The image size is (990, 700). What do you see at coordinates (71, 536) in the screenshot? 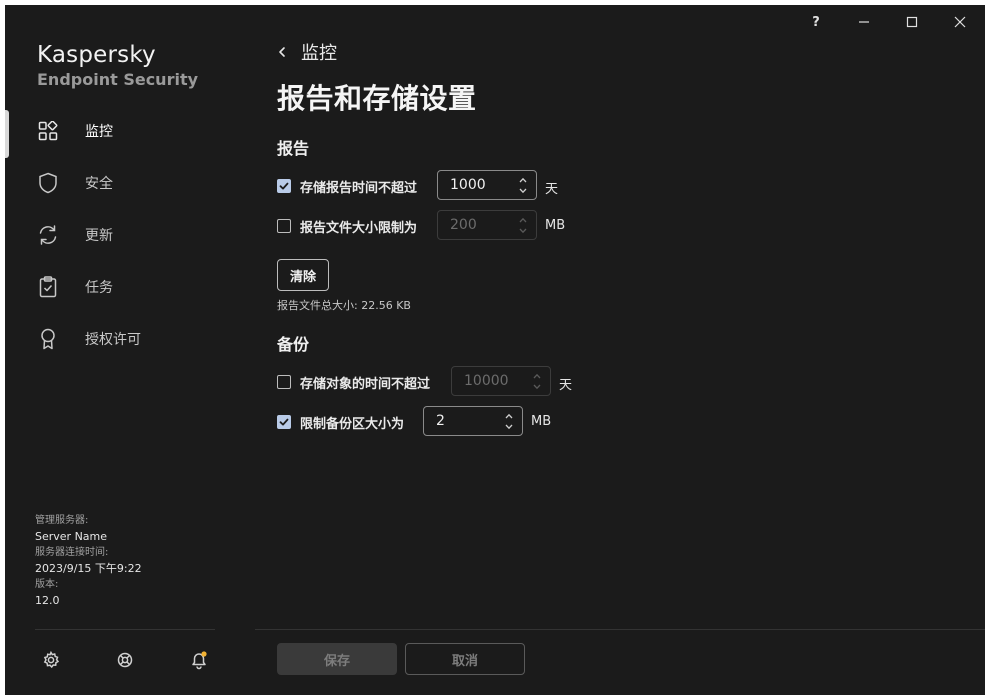
I see `server-value: Server Name` at bounding box center [71, 536].